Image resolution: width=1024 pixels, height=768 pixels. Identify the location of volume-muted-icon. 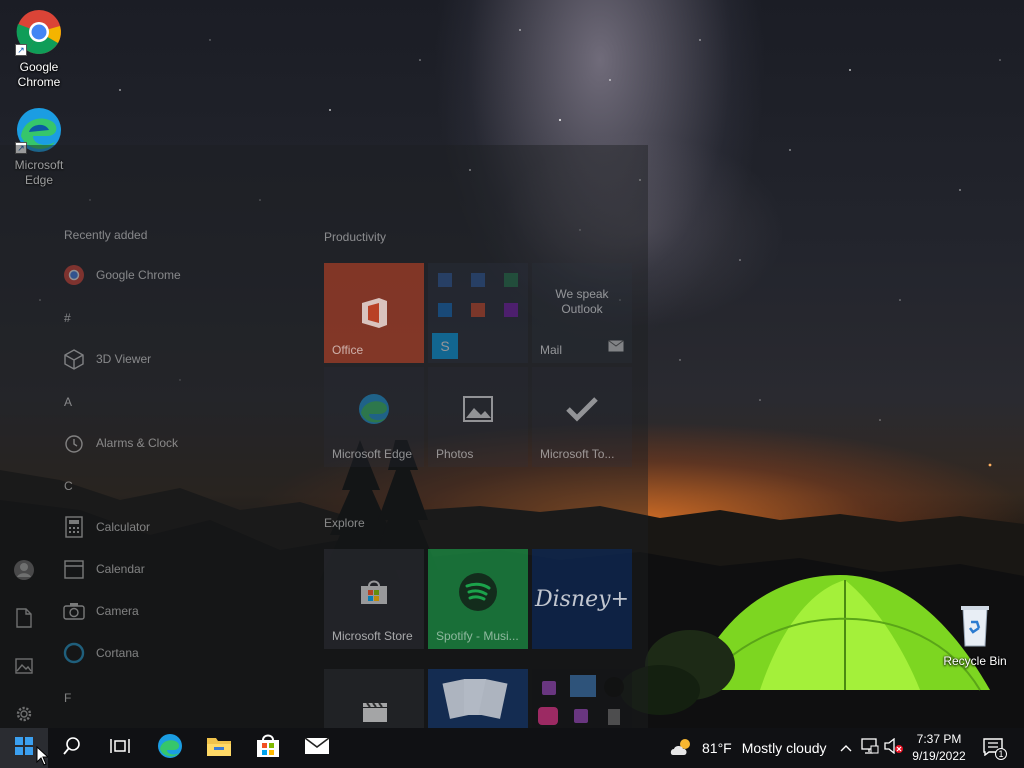
(894, 748).